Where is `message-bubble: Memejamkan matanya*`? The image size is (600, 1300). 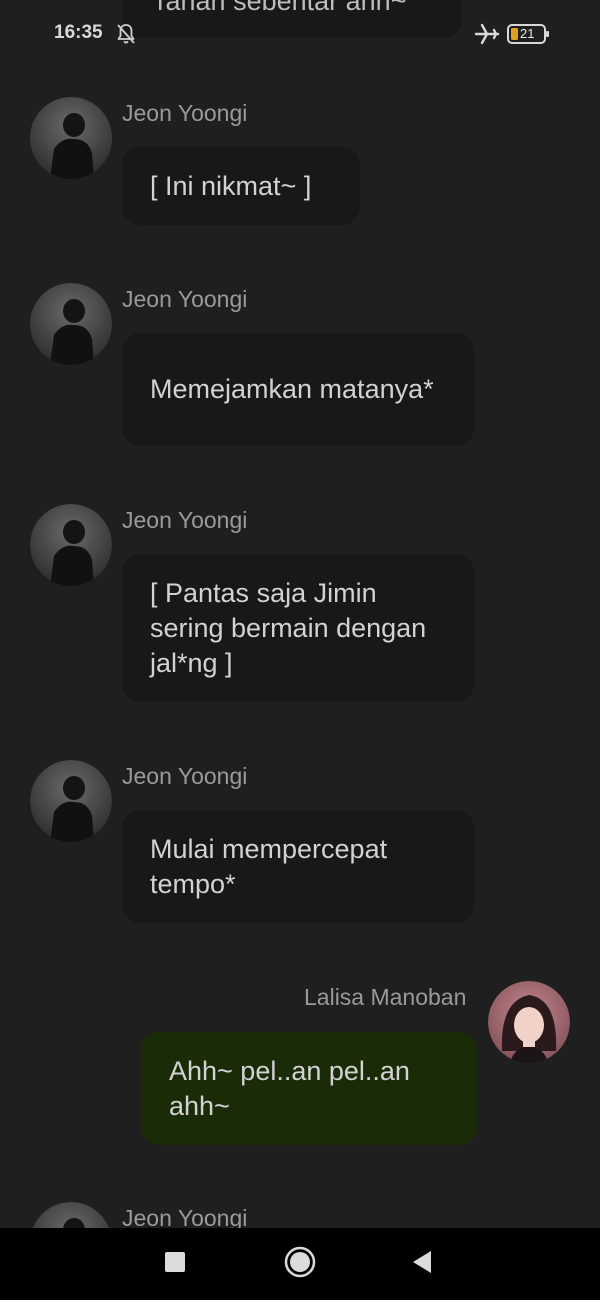 message-bubble: Memejamkan matanya* is located at coordinates (298, 389).